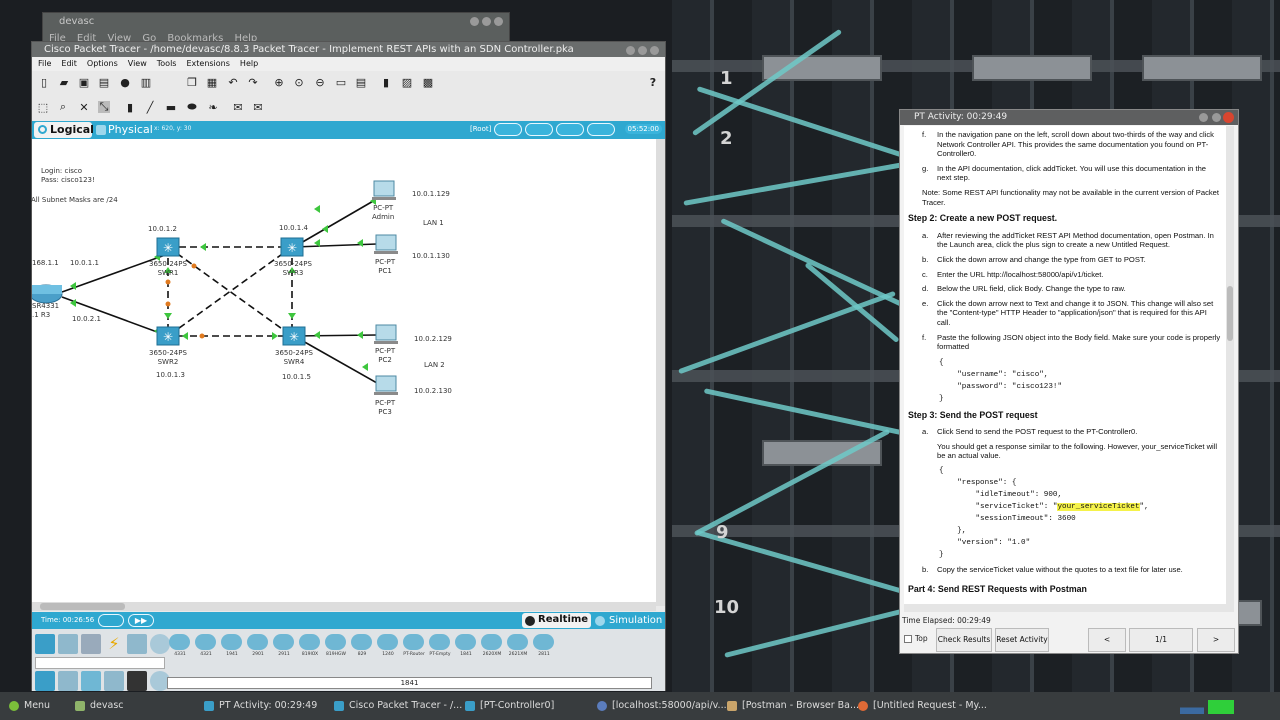 This screenshot has width=1280, height=720. What do you see at coordinates (409, 683) in the screenshot?
I see `device-search-field: 1841` at bounding box center [409, 683].